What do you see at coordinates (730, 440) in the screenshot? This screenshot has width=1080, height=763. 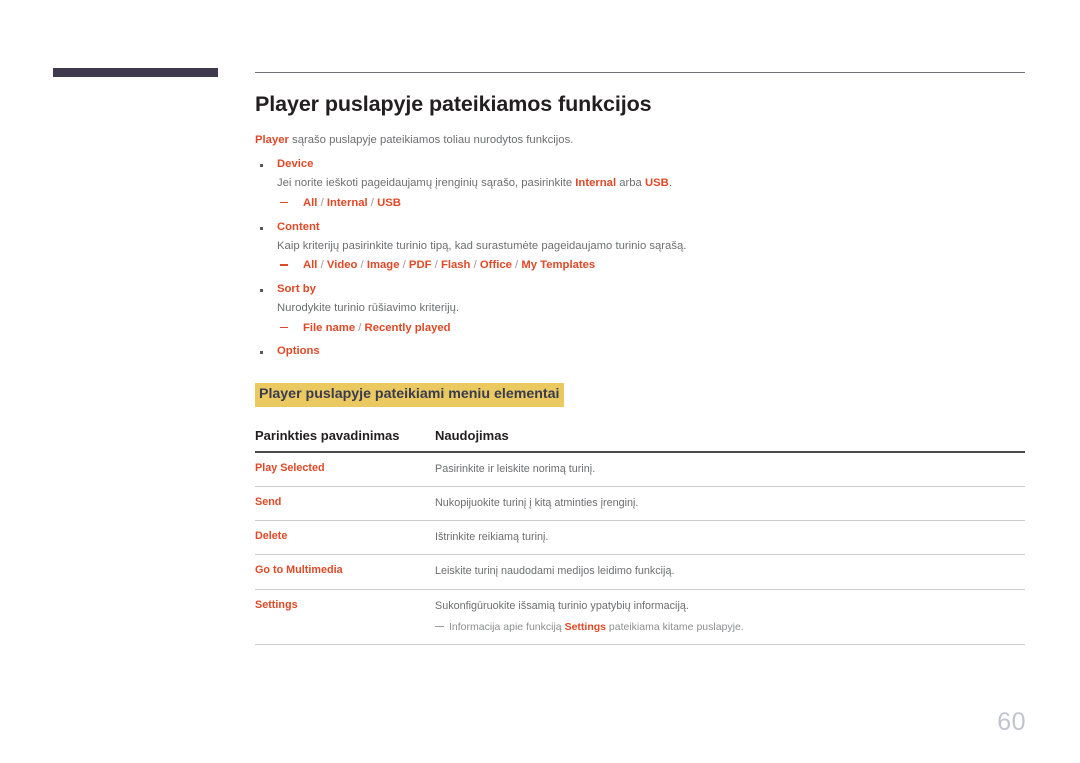 I see `table-col-header-usage: Naudojimas` at bounding box center [730, 440].